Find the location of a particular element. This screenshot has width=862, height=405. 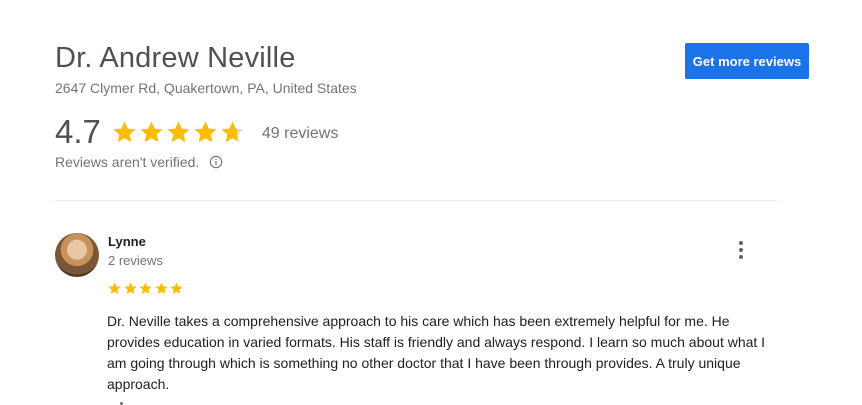

info-icon is located at coordinates (216, 162).